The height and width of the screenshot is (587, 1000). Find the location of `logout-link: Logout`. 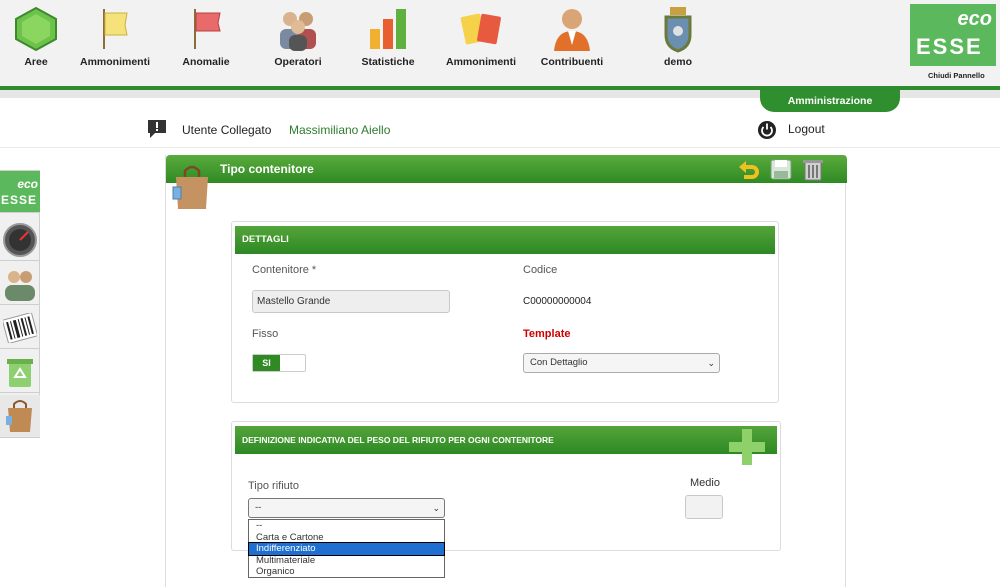

logout-link: Logout is located at coordinates (806, 129).